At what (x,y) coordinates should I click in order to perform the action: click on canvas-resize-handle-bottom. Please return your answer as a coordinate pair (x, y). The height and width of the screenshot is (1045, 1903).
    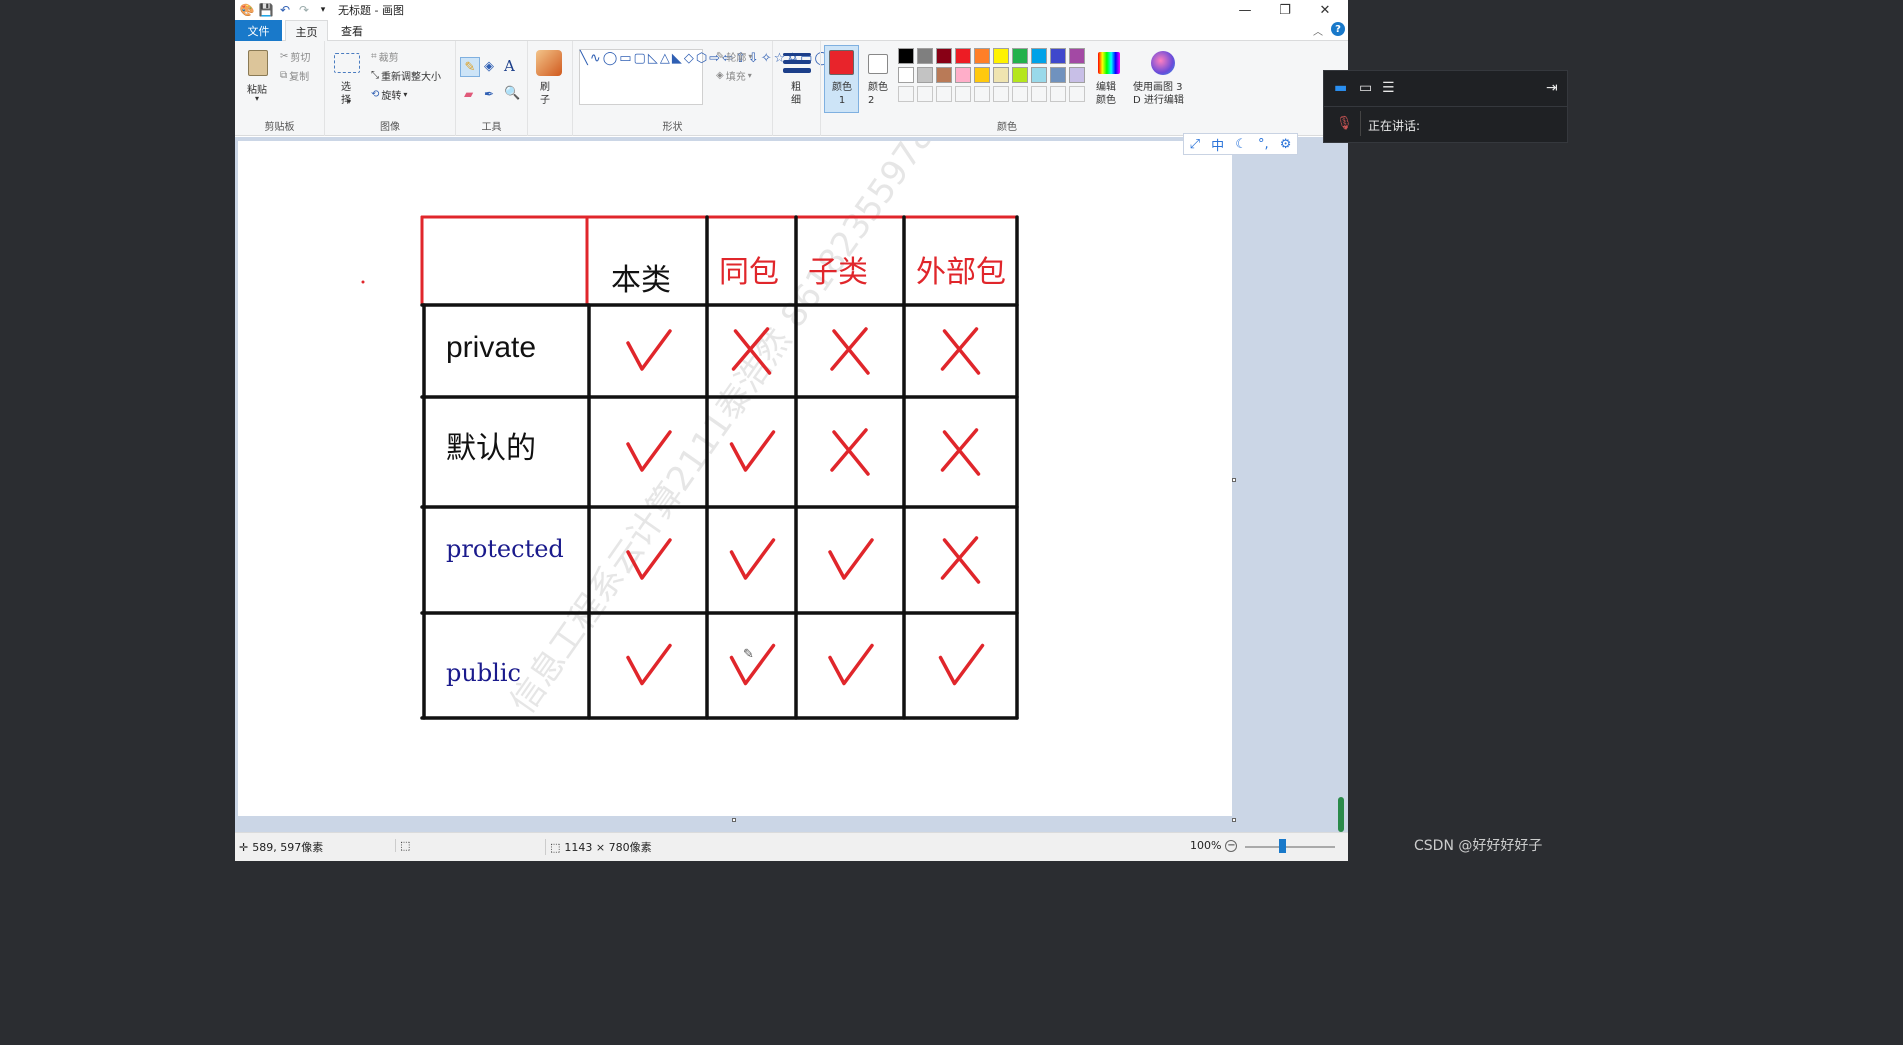
    Looking at the image, I should click on (734, 820).